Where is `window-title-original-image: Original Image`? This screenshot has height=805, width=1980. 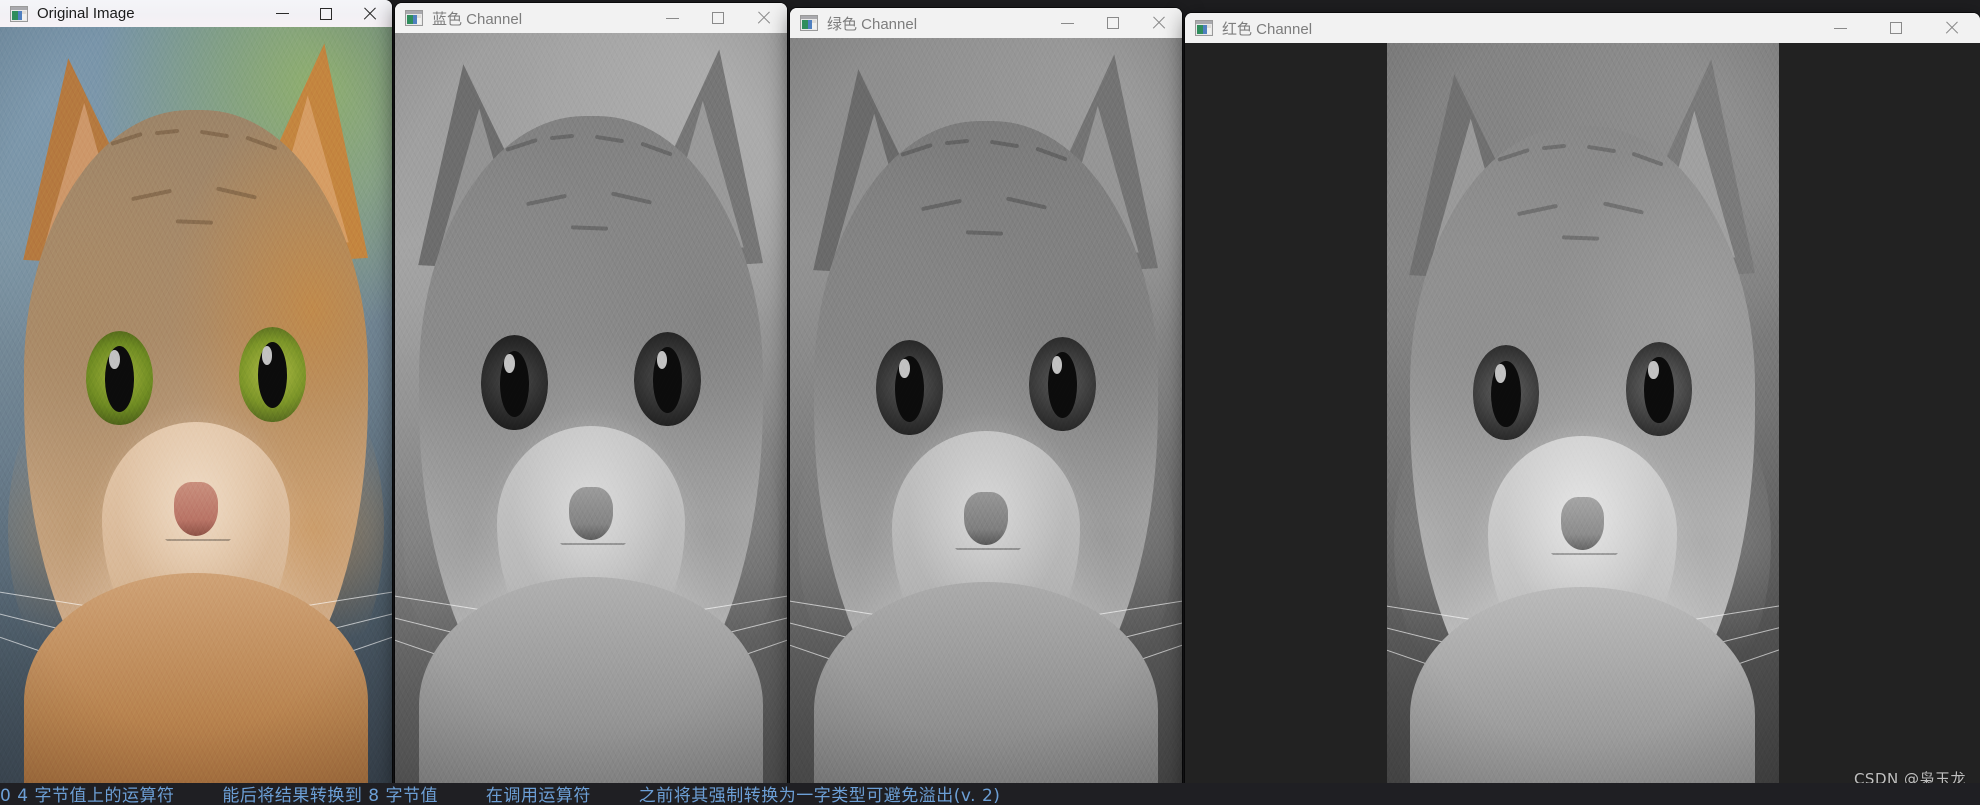
window-title-original-image: Original Image is located at coordinates (86, 13).